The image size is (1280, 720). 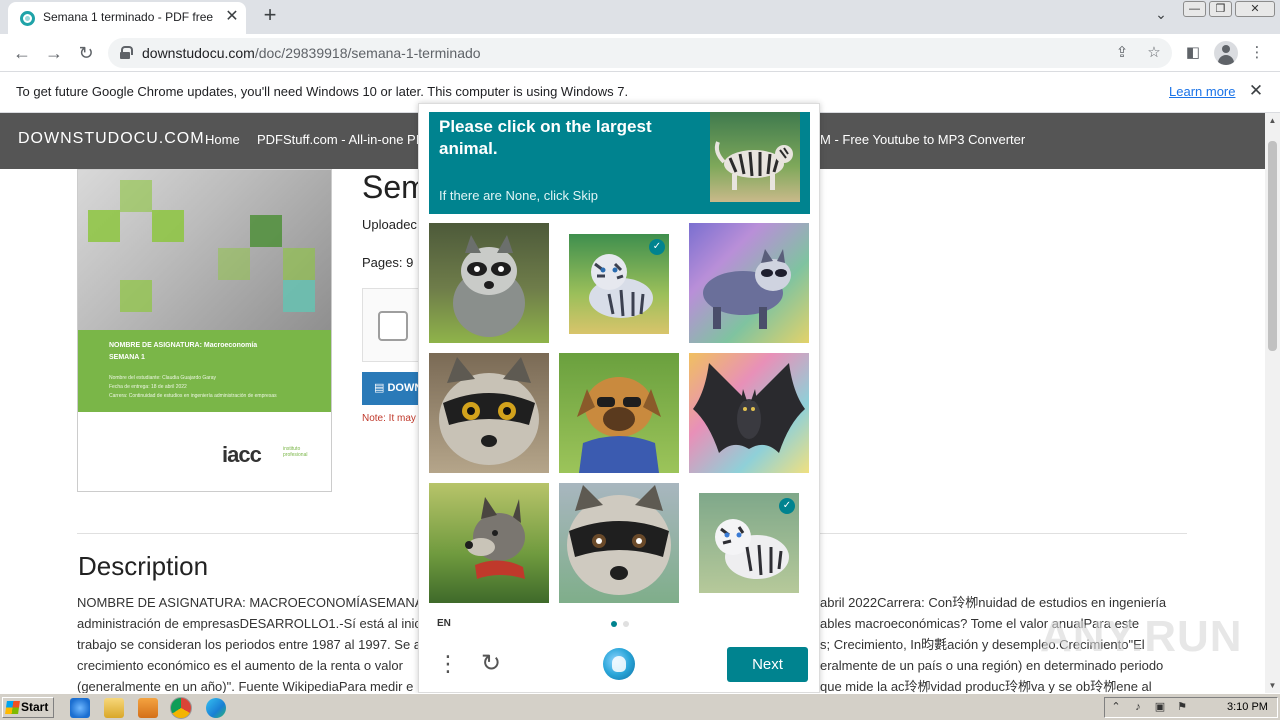 I want to click on nav-pdfstuff: PDFStuff.com - All-in-one PI, so click(x=338, y=139).